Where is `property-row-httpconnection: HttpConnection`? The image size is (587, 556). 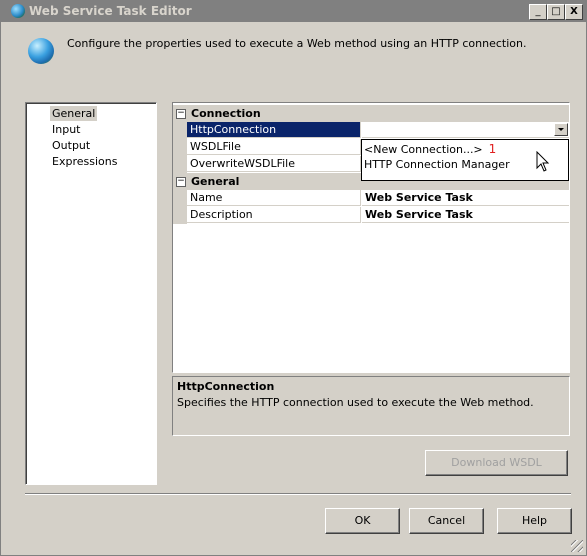
property-row-httpconnection: HttpConnection is located at coordinates (371, 130).